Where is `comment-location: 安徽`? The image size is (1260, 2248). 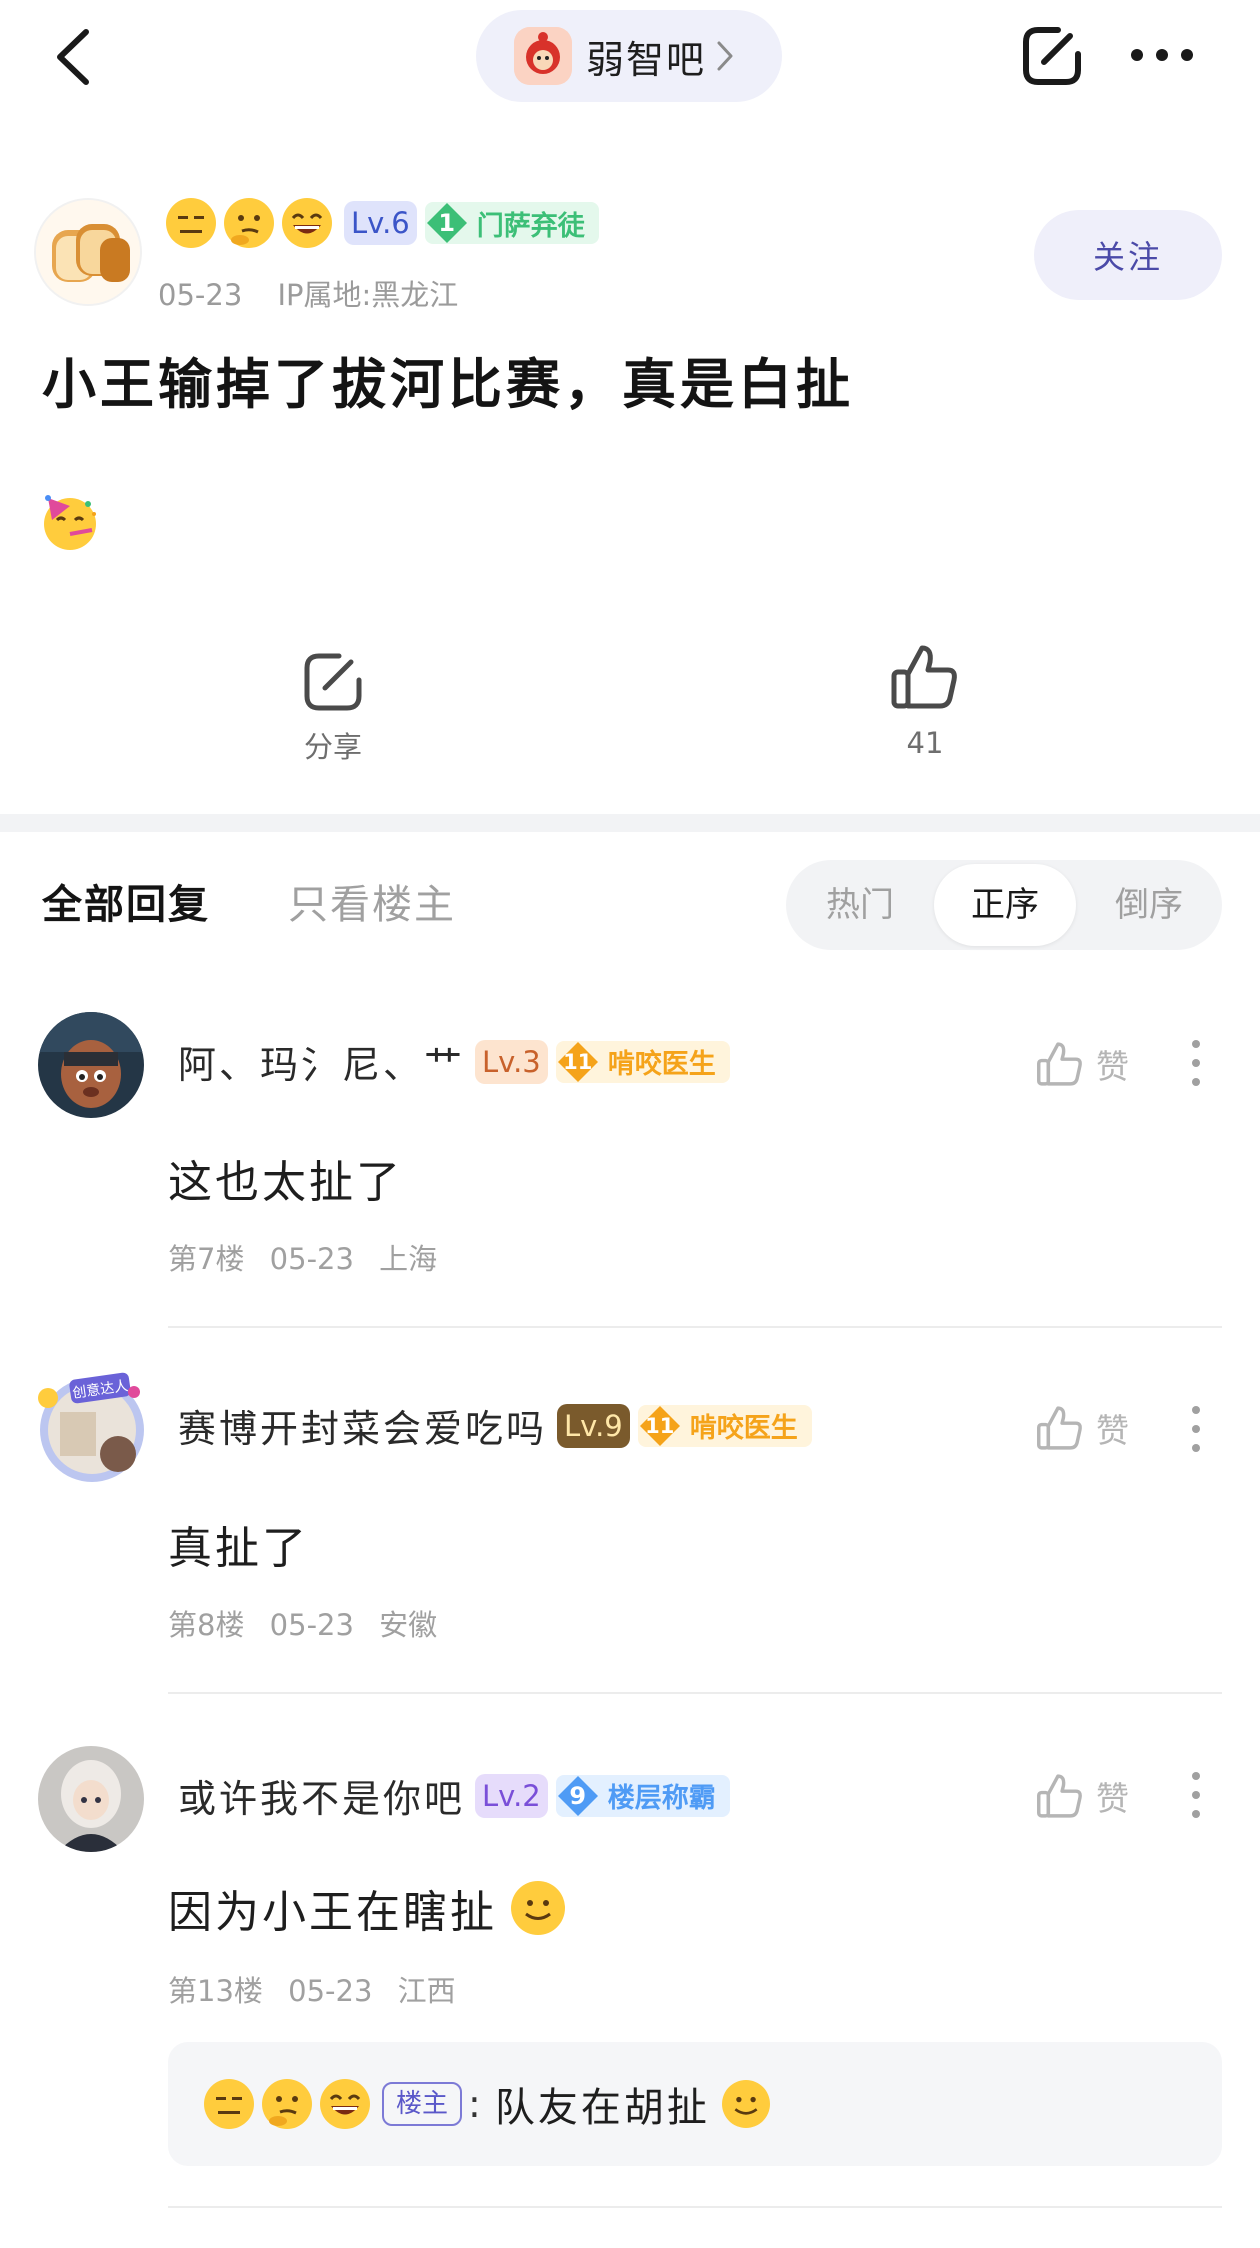
comment-location: 安徽 is located at coordinates (408, 1625).